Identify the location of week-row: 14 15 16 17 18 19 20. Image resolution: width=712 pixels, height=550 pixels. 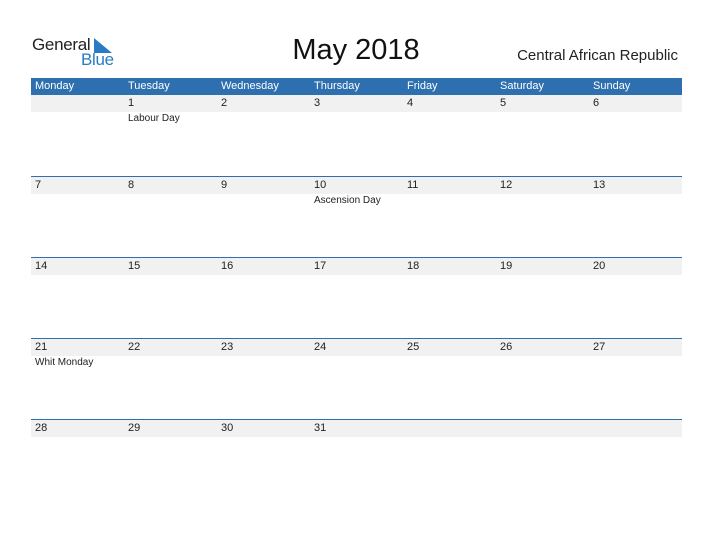
(356, 266).